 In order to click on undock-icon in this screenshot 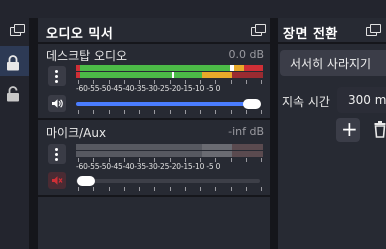, I will do `click(17, 30)`.